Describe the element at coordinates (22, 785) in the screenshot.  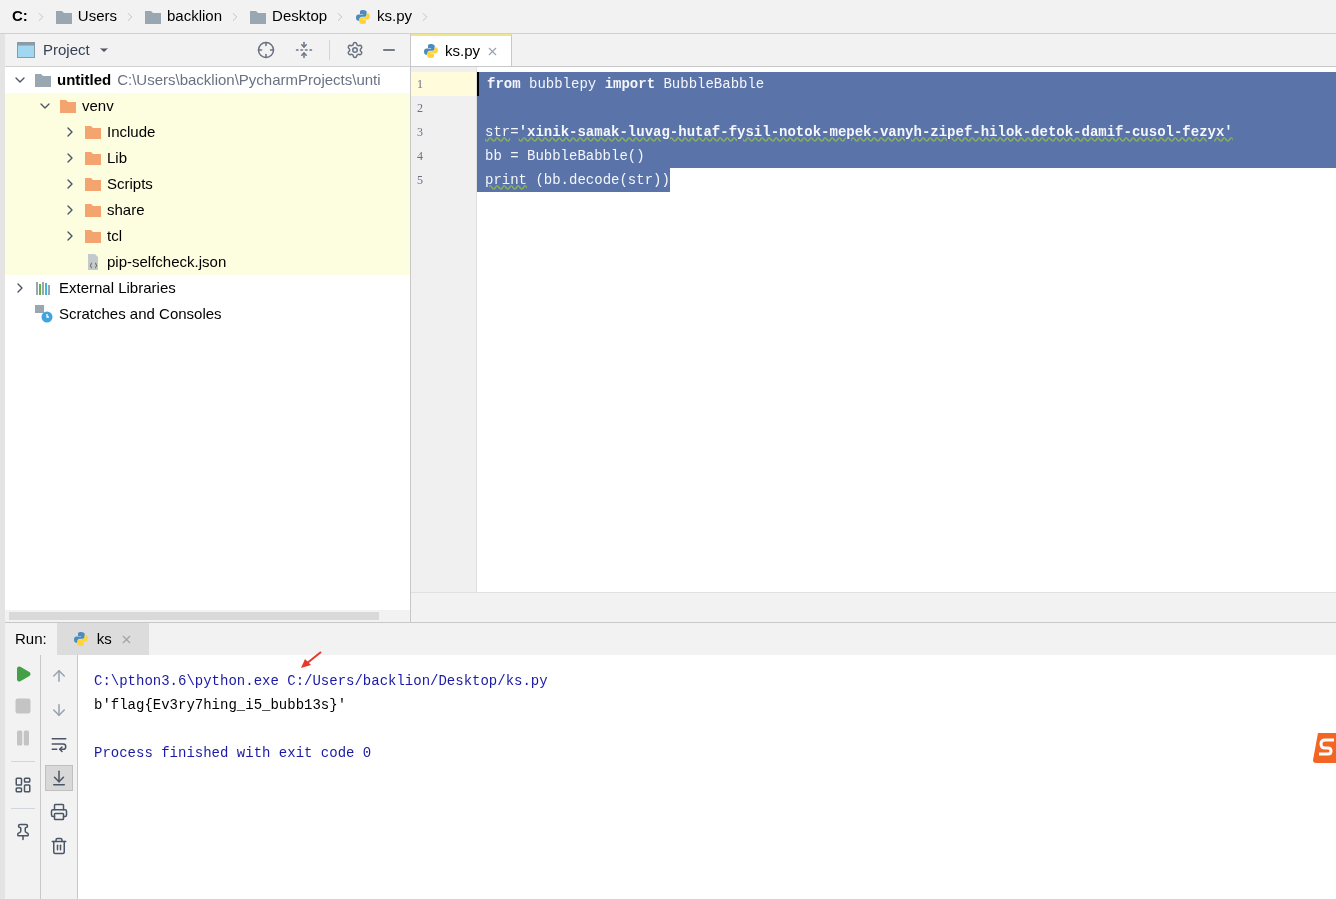
I see `layout-icon` at that location.